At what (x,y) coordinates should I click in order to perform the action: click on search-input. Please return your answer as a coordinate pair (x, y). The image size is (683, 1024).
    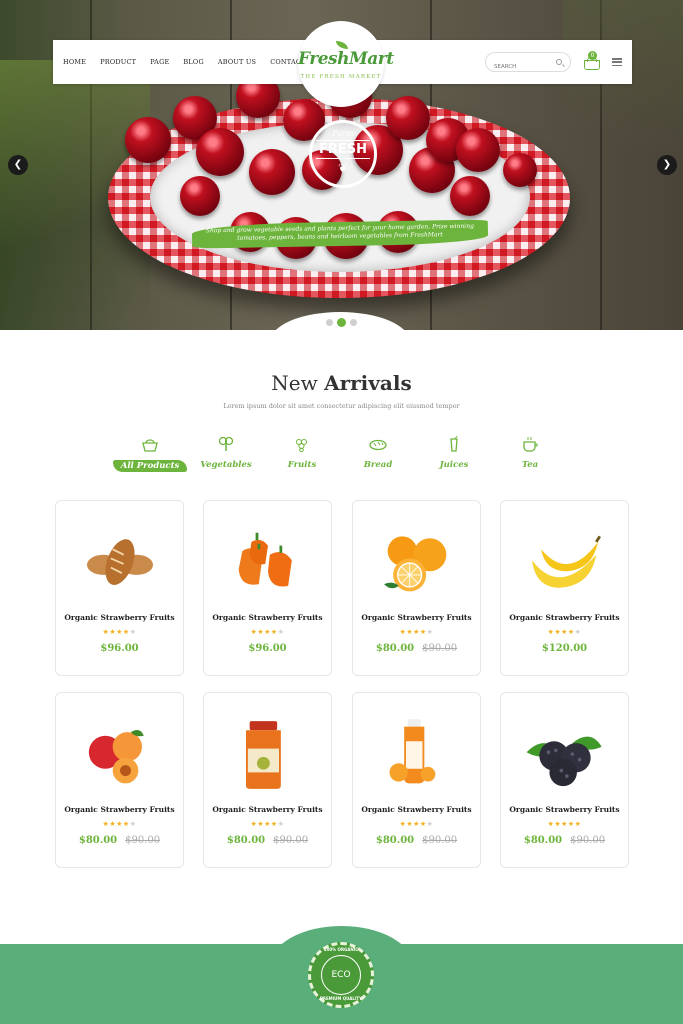
    Looking at the image, I should click on (518, 67).